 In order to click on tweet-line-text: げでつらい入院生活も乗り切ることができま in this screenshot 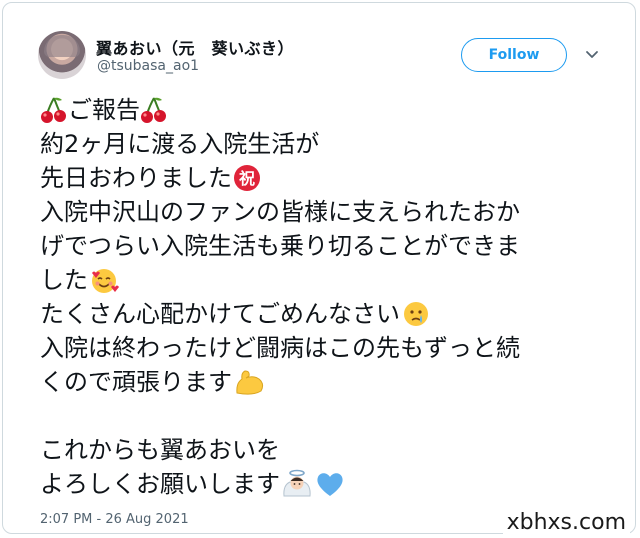, I will do `click(280, 246)`.